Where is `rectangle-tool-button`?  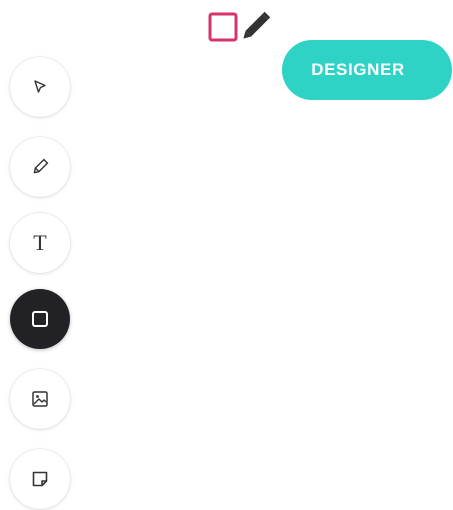 rectangle-tool-button is located at coordinates (40, 319).